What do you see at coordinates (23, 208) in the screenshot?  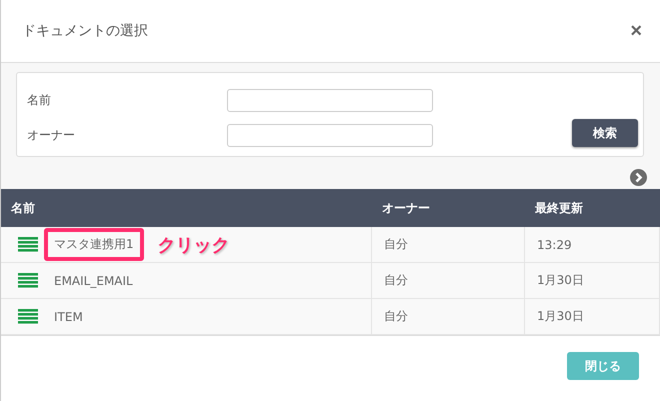 I see `column-header: 名前` at bounding box center [23, 208].